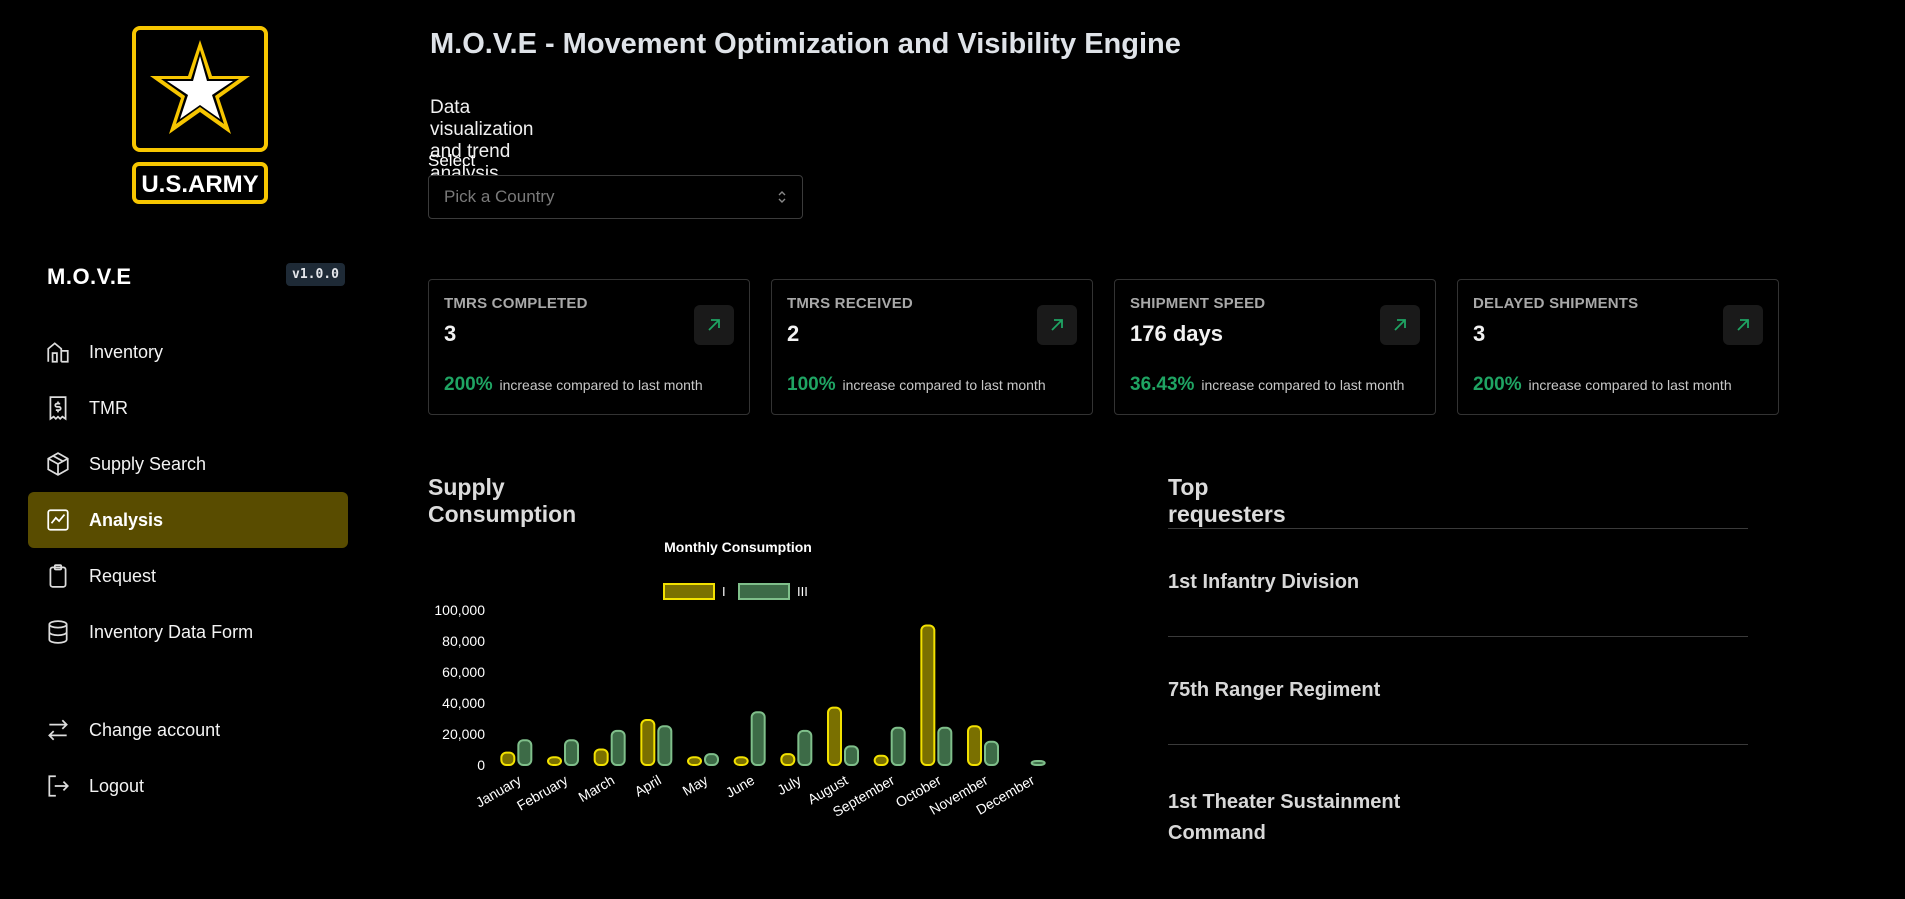 Image resolution: width=1905 pixels, height=899 pixels. Describe the element at coordinates (188, 352) in the screenshot. I see `nav-item-inventory: Inventory` at that location.